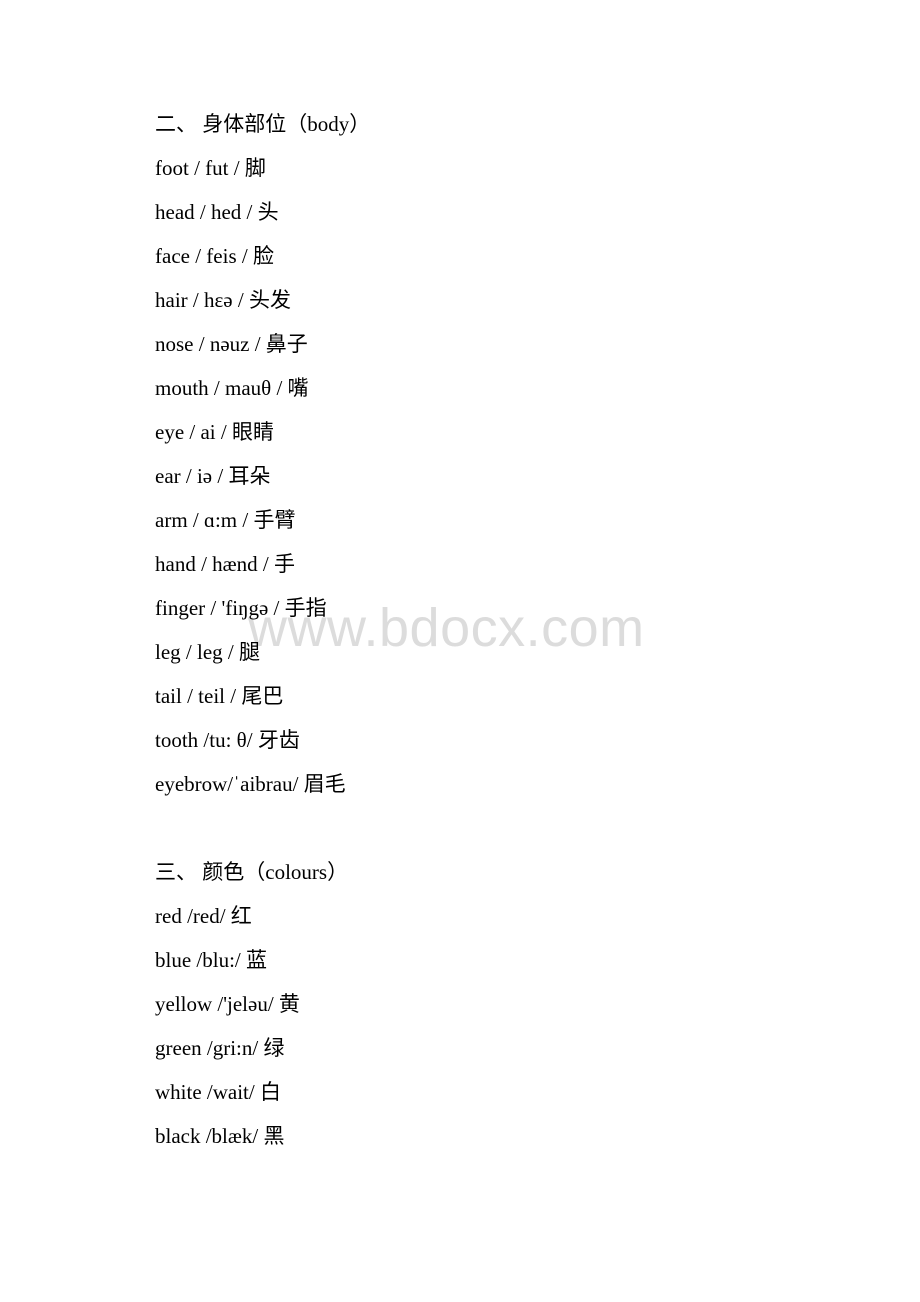 Image resolution: width=920 pixels, height=1302 pixels. Describe the element at coordinates (207, 652) in the screenshot. I see `vocab-entry: leg / leg / 腿` at that location.